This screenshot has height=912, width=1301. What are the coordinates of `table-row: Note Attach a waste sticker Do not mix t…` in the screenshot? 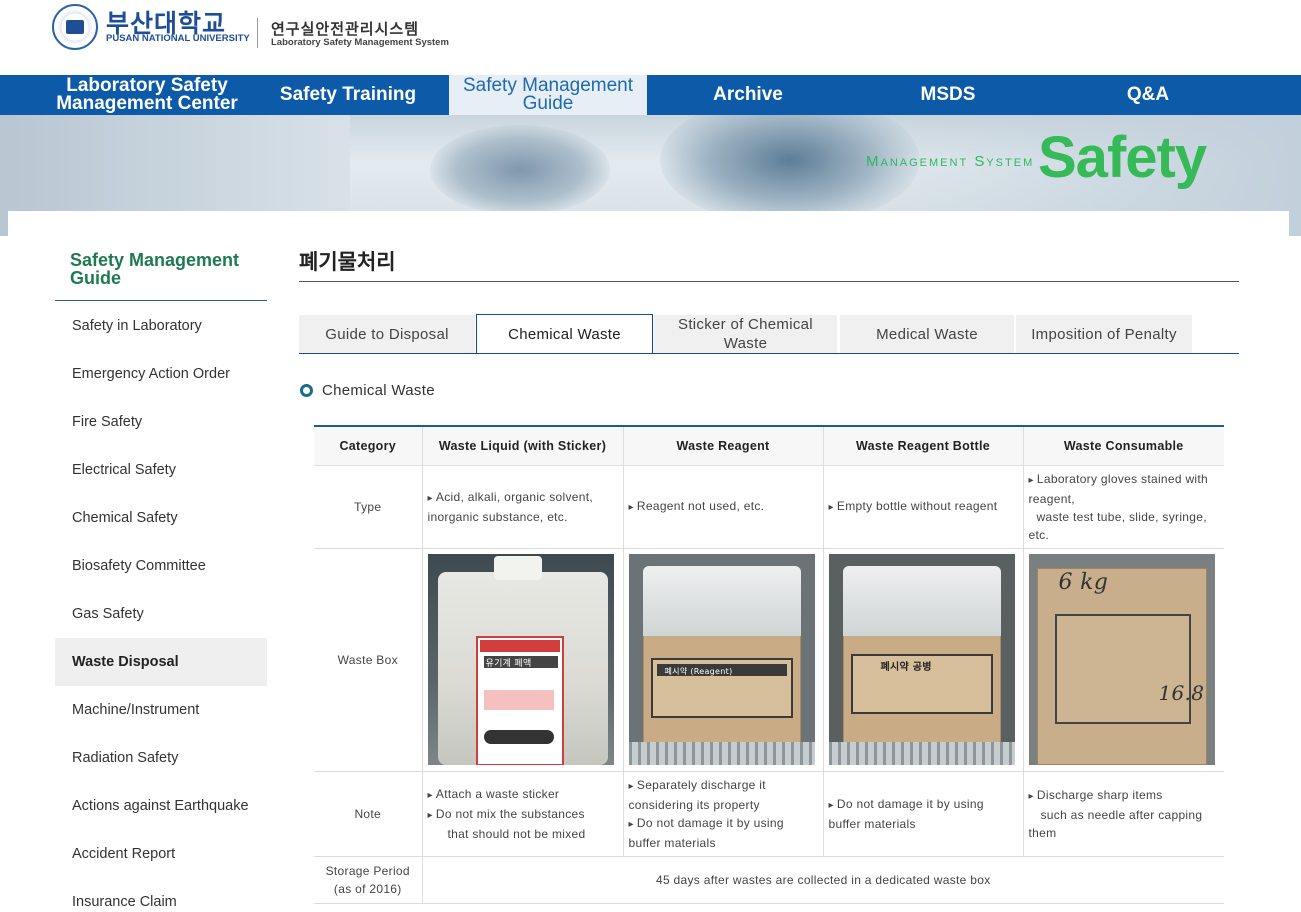 It's located at (769, 813).